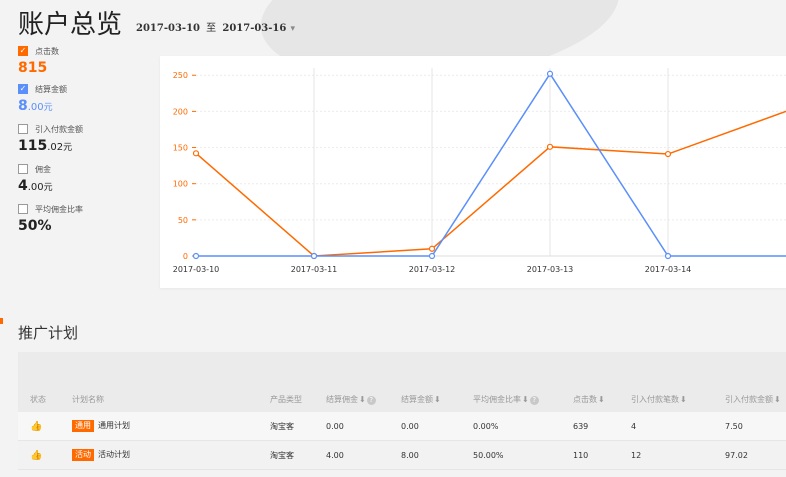  What do you see at coordinates (83, 455) in the screenshot?
I see `plan-tag: 活动` at bounding box center [83, 455].